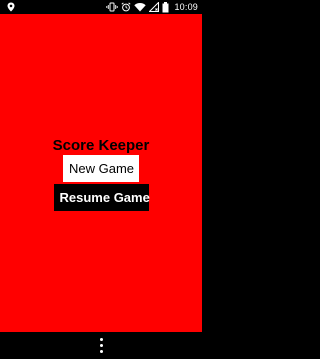 This screenshot has width=320, height=359. What do you see at coordinates (101, 7) in the screenshot?
I see `status-bar: 10:09` at bounding box center [101, 7].